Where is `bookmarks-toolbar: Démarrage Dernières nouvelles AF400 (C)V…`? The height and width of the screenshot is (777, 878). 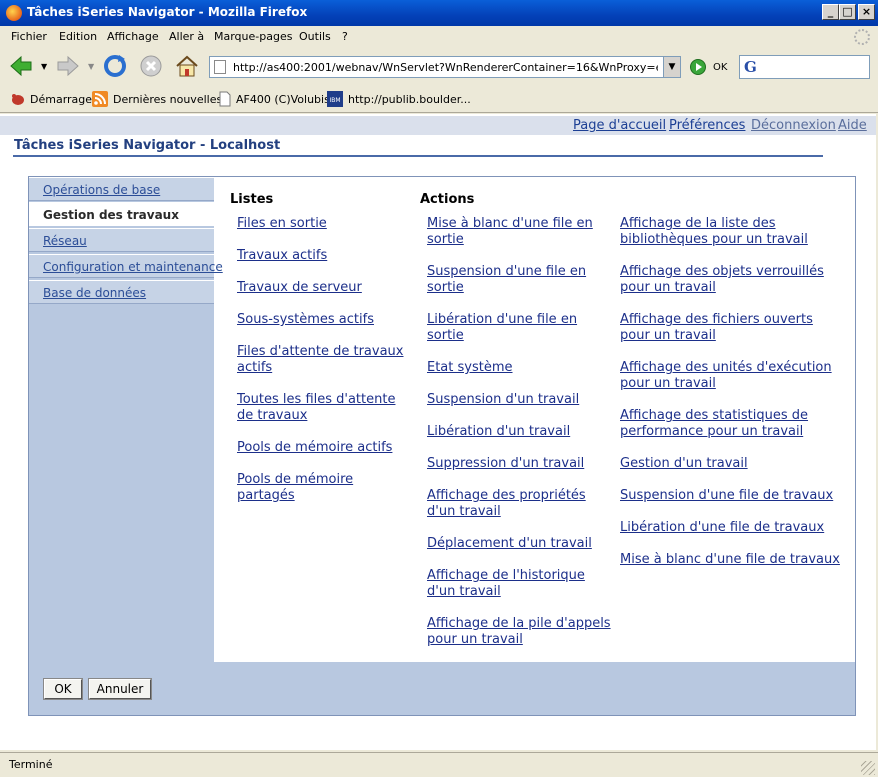 bookmarks-toolbar: Démarrage Dernières nouvelles AF400 (C)V… is located at coordinates (439, 99).